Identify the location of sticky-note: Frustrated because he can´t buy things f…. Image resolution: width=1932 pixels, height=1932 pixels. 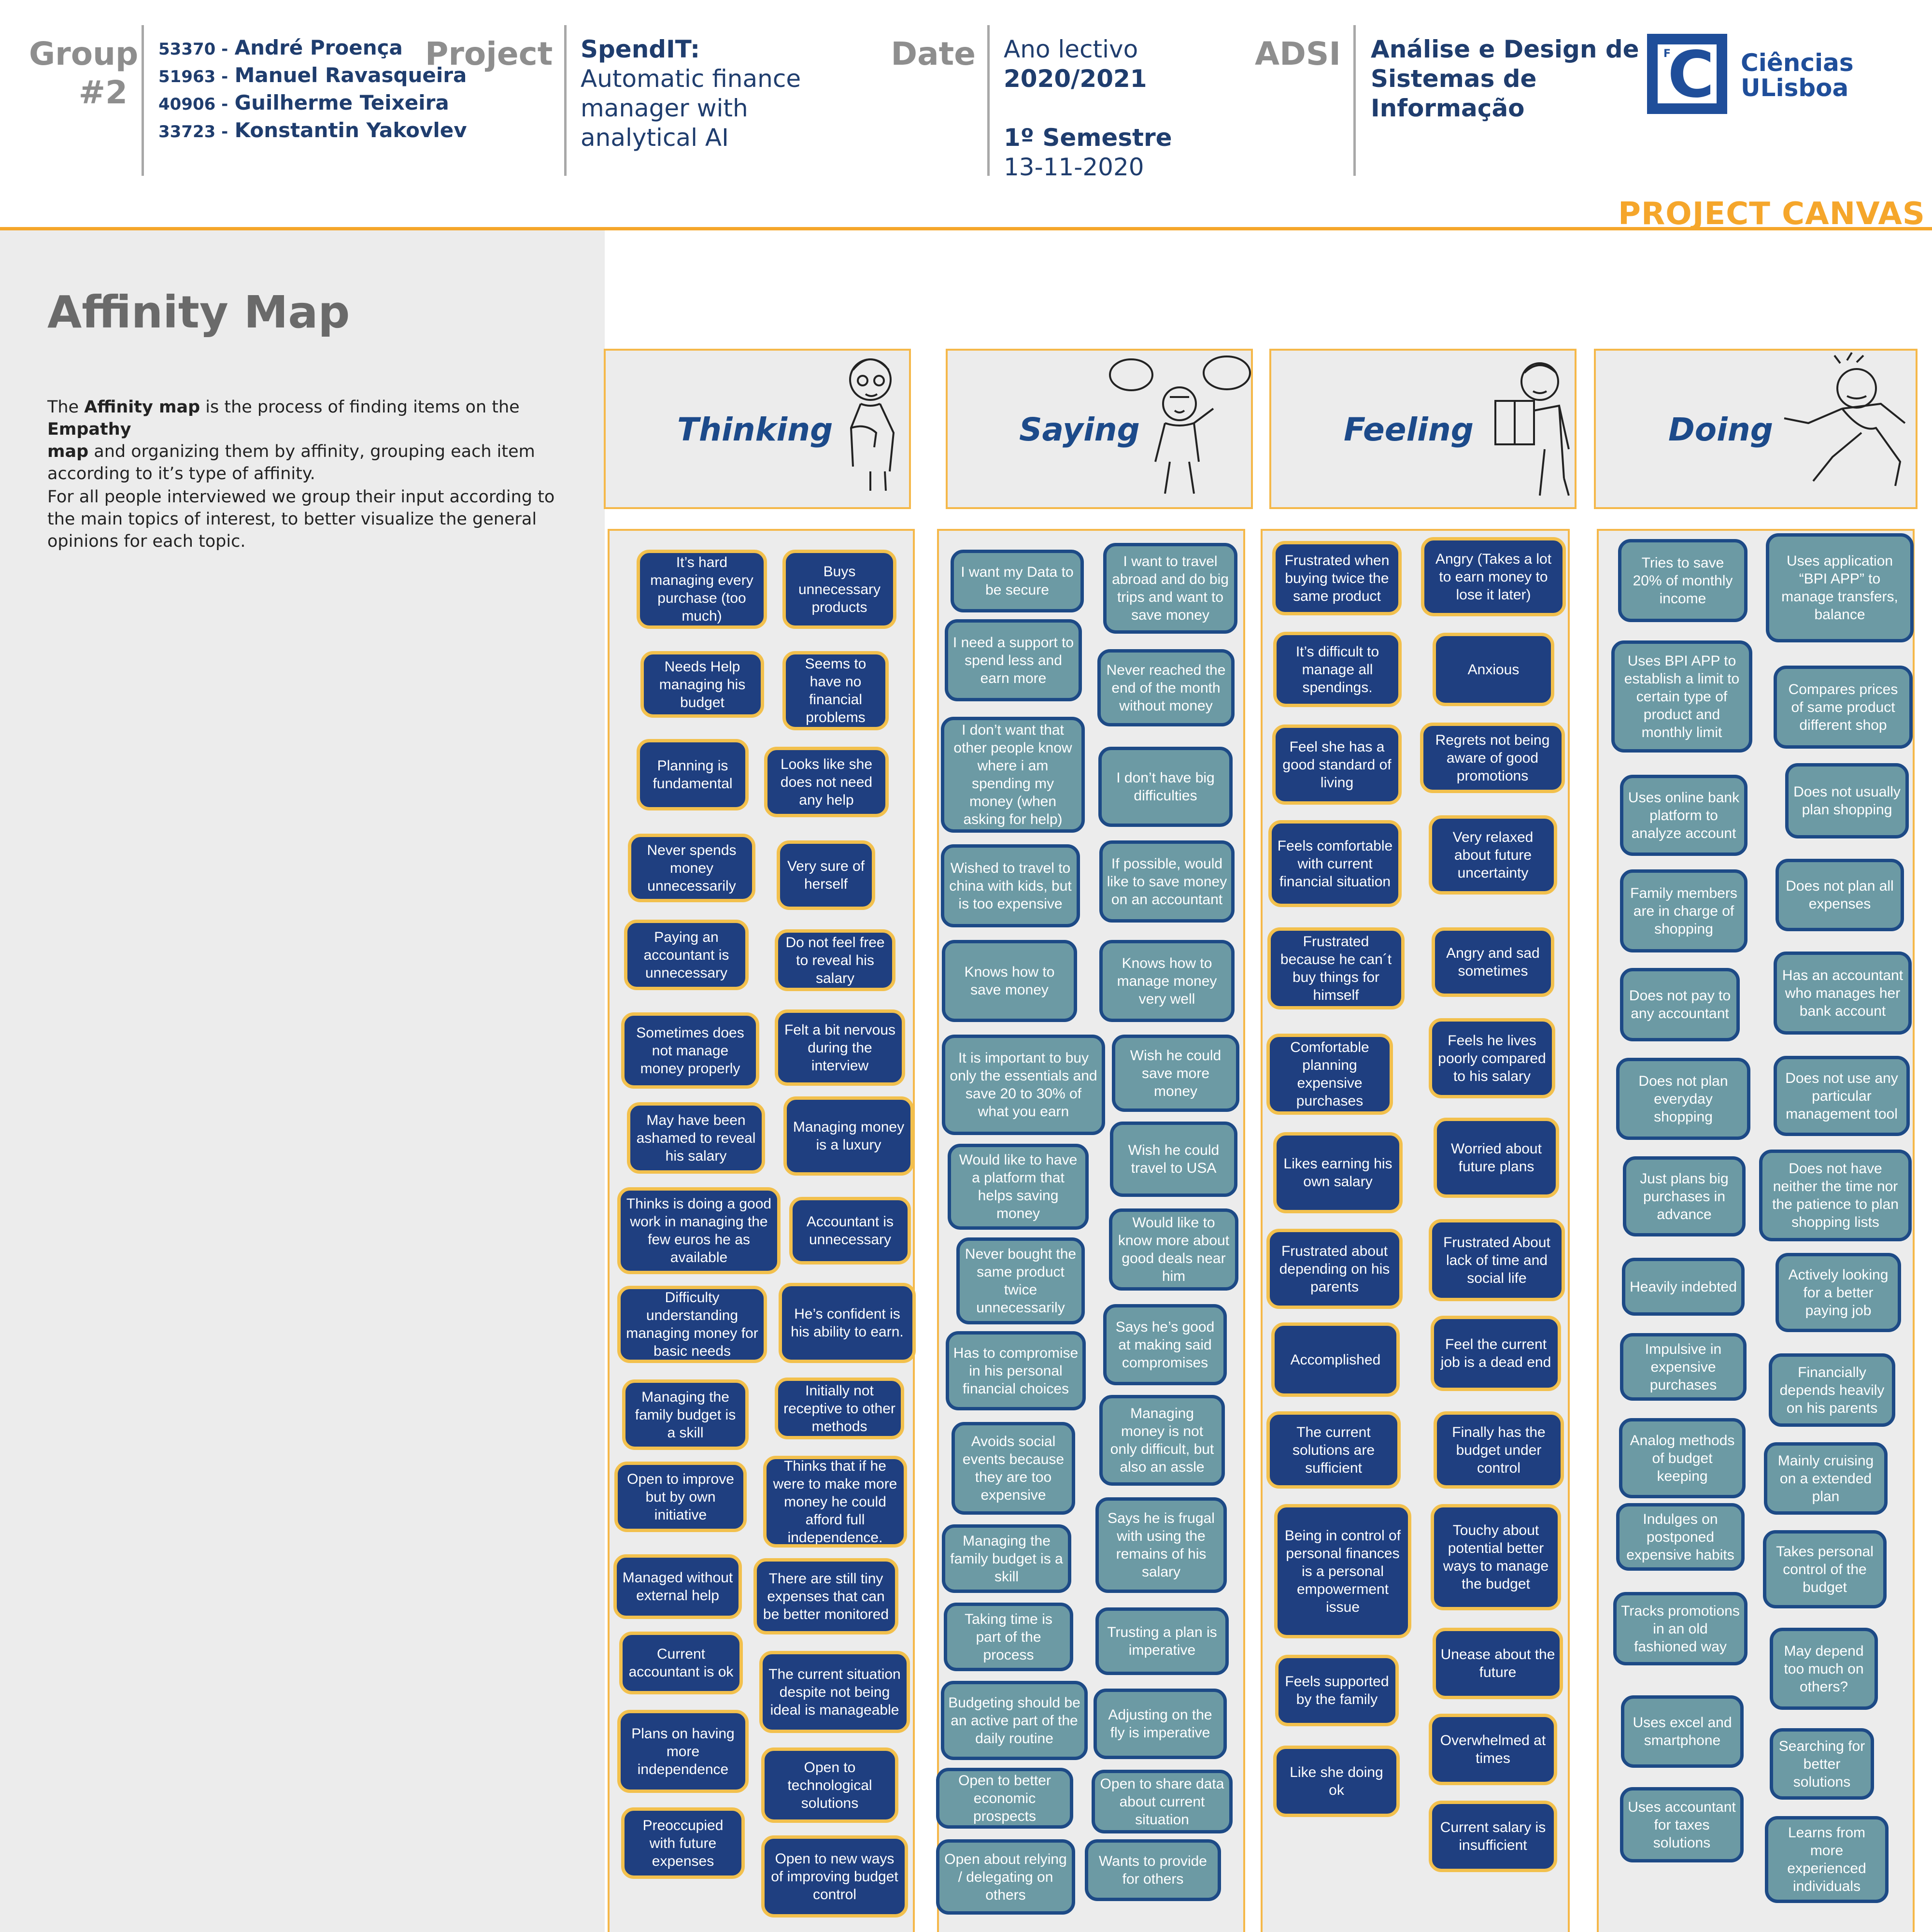
(1336, 968).